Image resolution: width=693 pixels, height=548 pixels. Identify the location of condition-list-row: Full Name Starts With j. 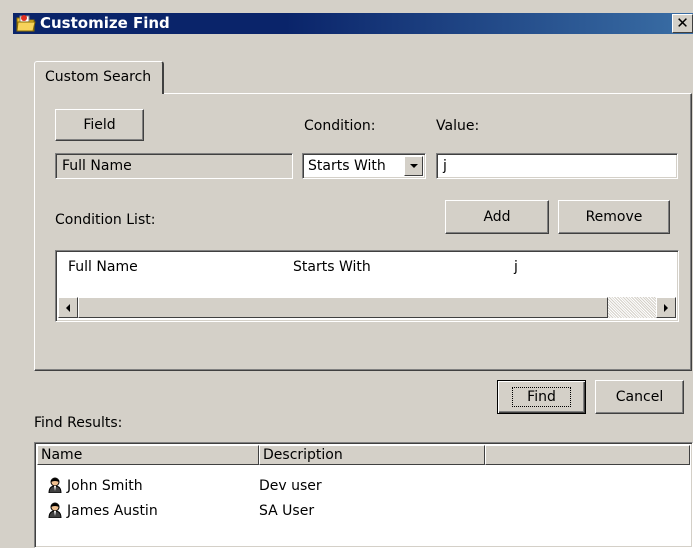
(367, 274).